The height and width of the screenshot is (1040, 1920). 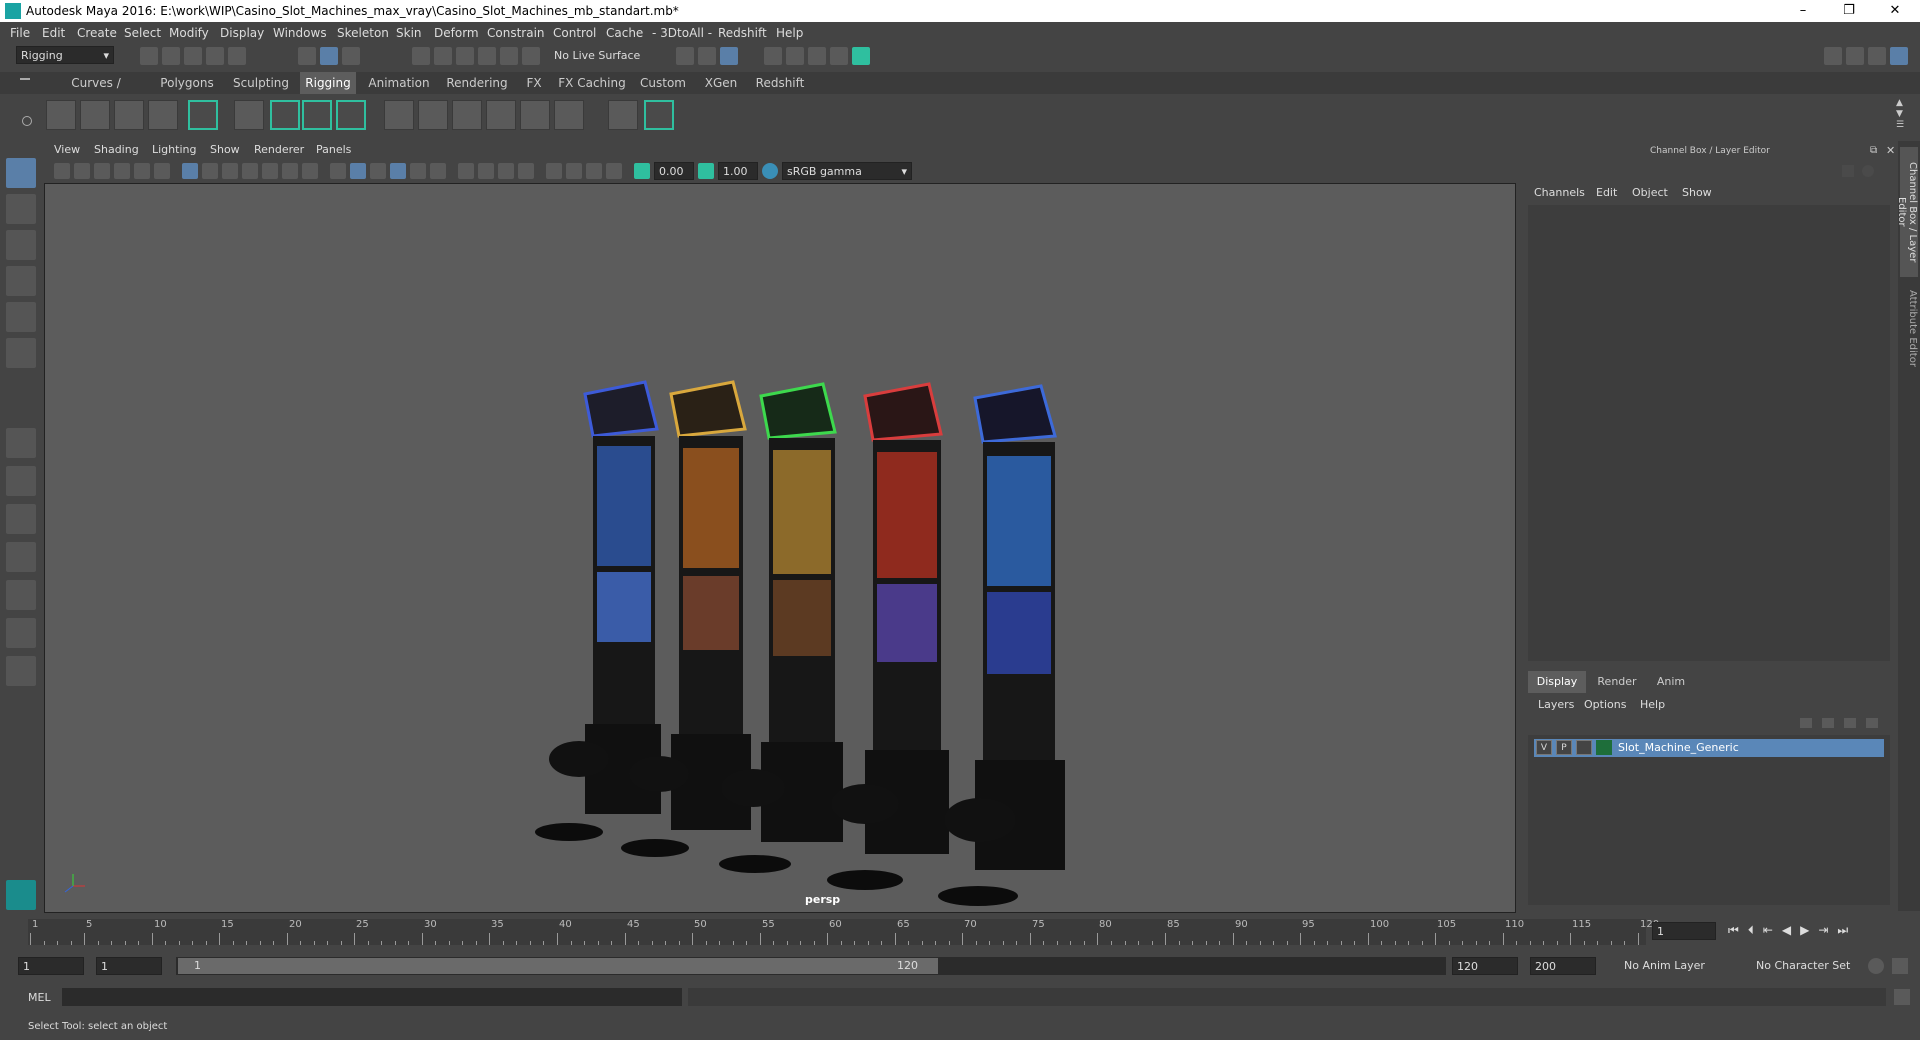 What do you see at coordinates (861, 56) in the screenshot?
I see `hypershade-icon` at bounding box center [861, 56].